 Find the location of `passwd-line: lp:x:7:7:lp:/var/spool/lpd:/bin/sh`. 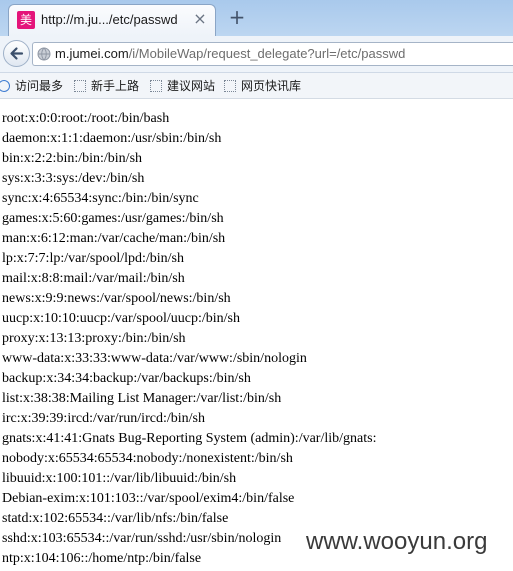

passwd-line: lp:x:7:7:lp:/var/spool/lpd:/bin/sh is located at coordinates (93, 258).